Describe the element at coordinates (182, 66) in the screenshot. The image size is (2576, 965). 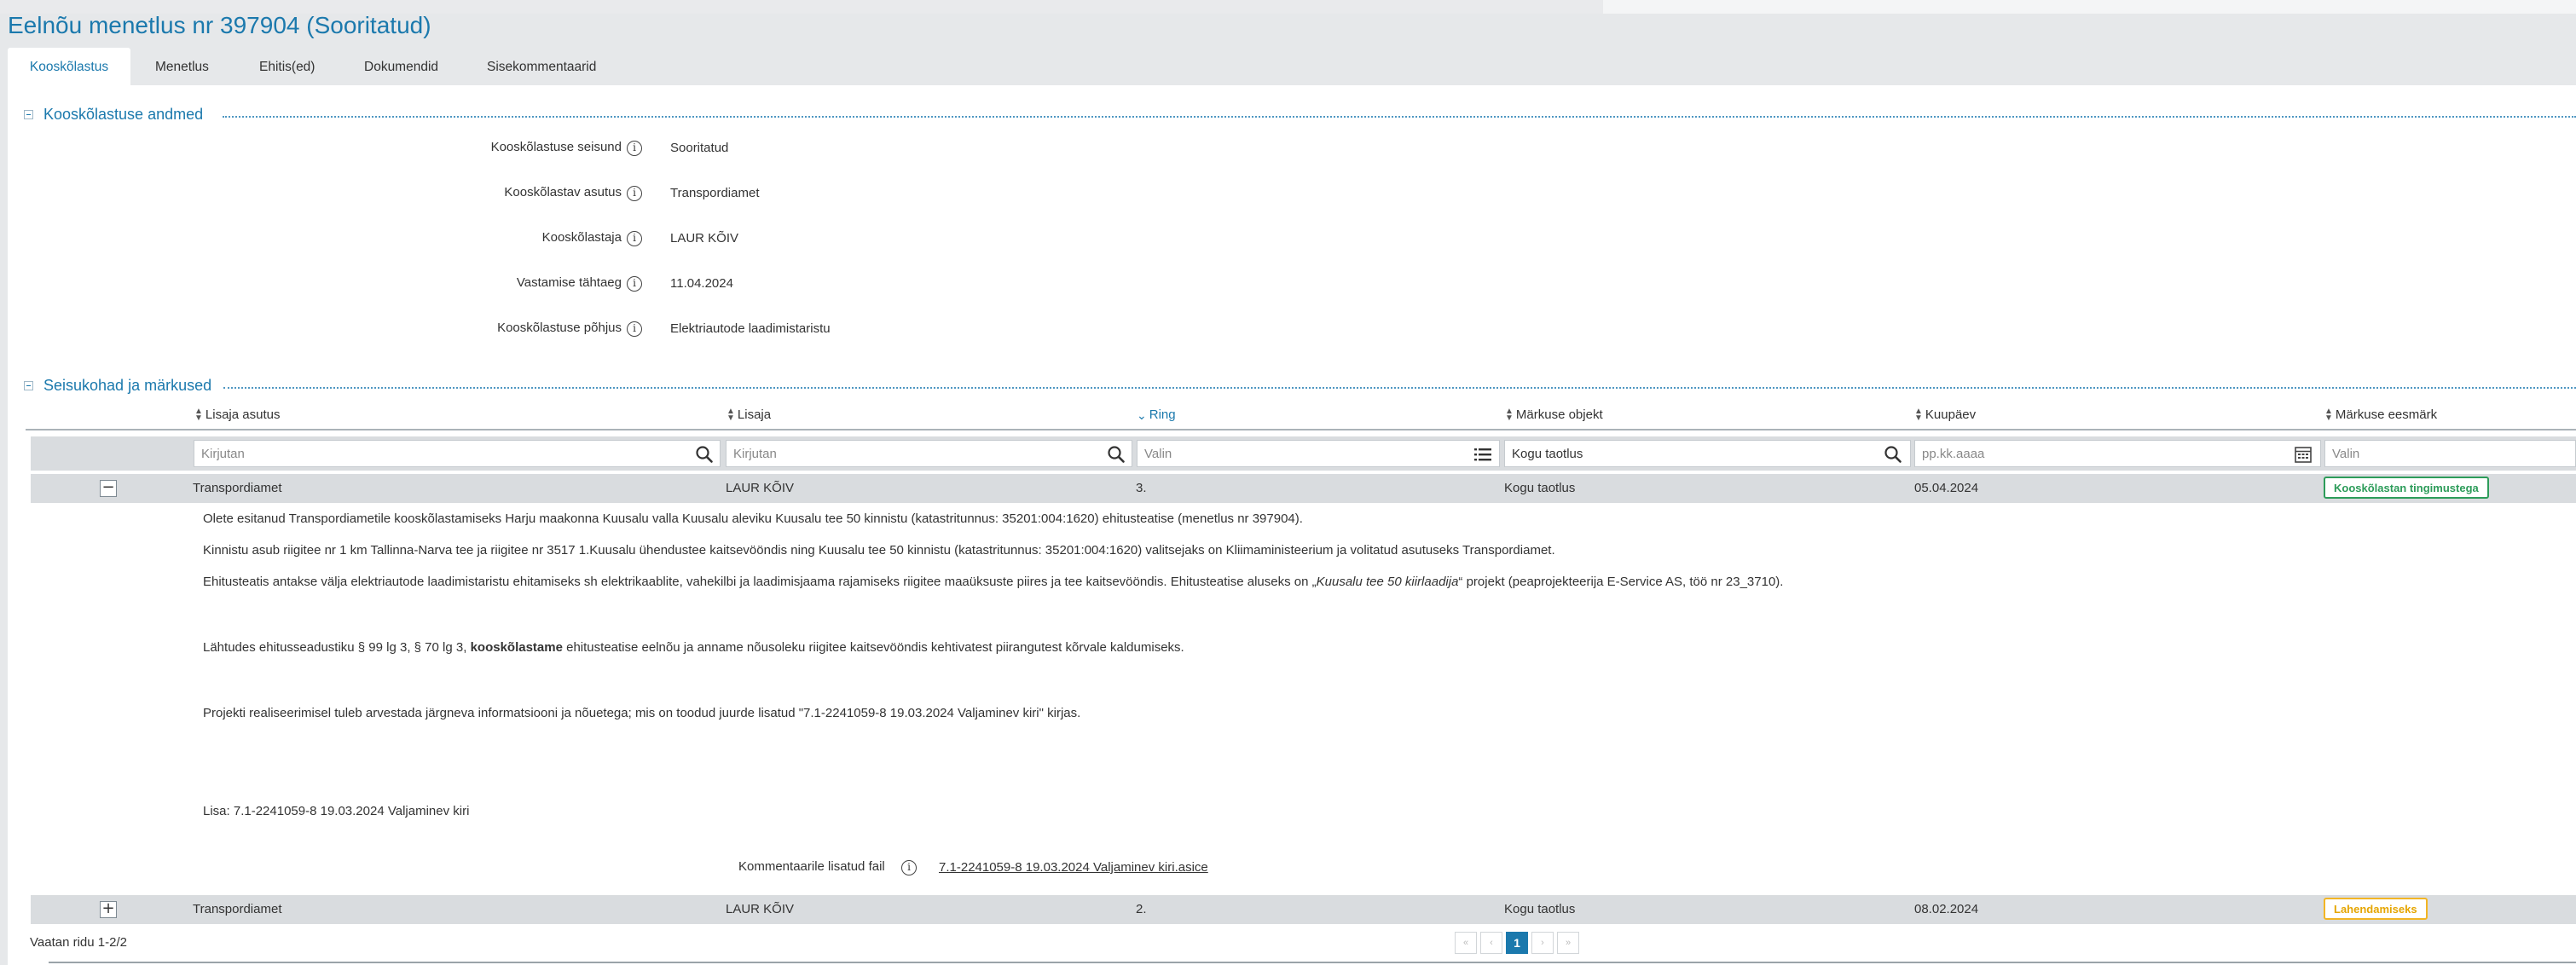
I see `tab-menetlus: Menetlus` at that location.